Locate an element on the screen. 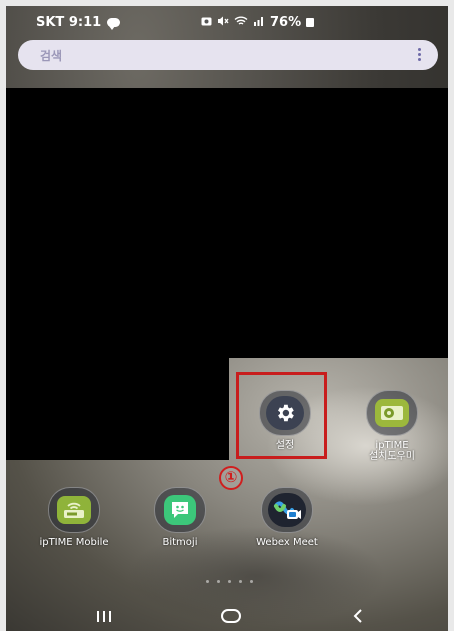 This screenshot has width=454, height=631. app-iptime-setup: ipTIME 설치도우미 is located at coordinates (392, 426).